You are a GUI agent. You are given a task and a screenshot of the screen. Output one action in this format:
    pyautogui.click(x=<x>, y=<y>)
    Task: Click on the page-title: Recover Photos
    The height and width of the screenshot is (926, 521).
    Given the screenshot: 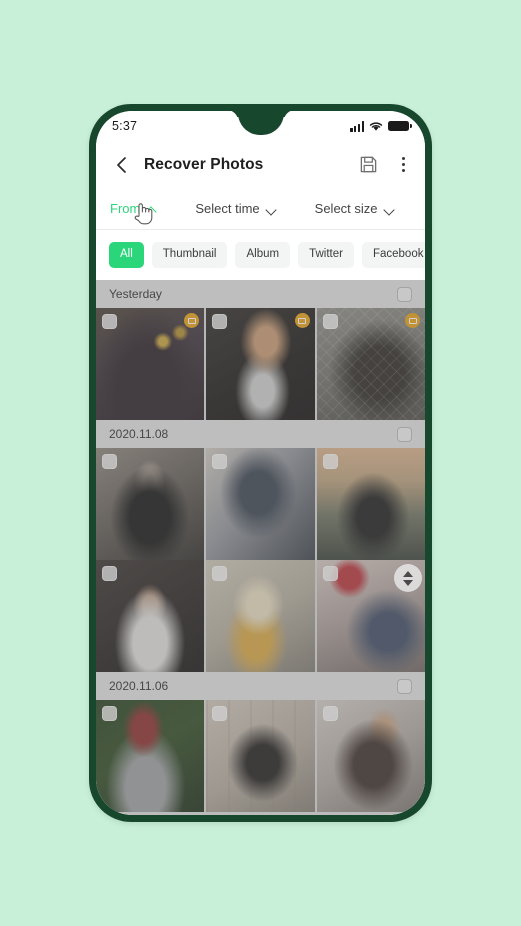 What is the action you would take?
    pyautogui.click(x=204, y=164)
    